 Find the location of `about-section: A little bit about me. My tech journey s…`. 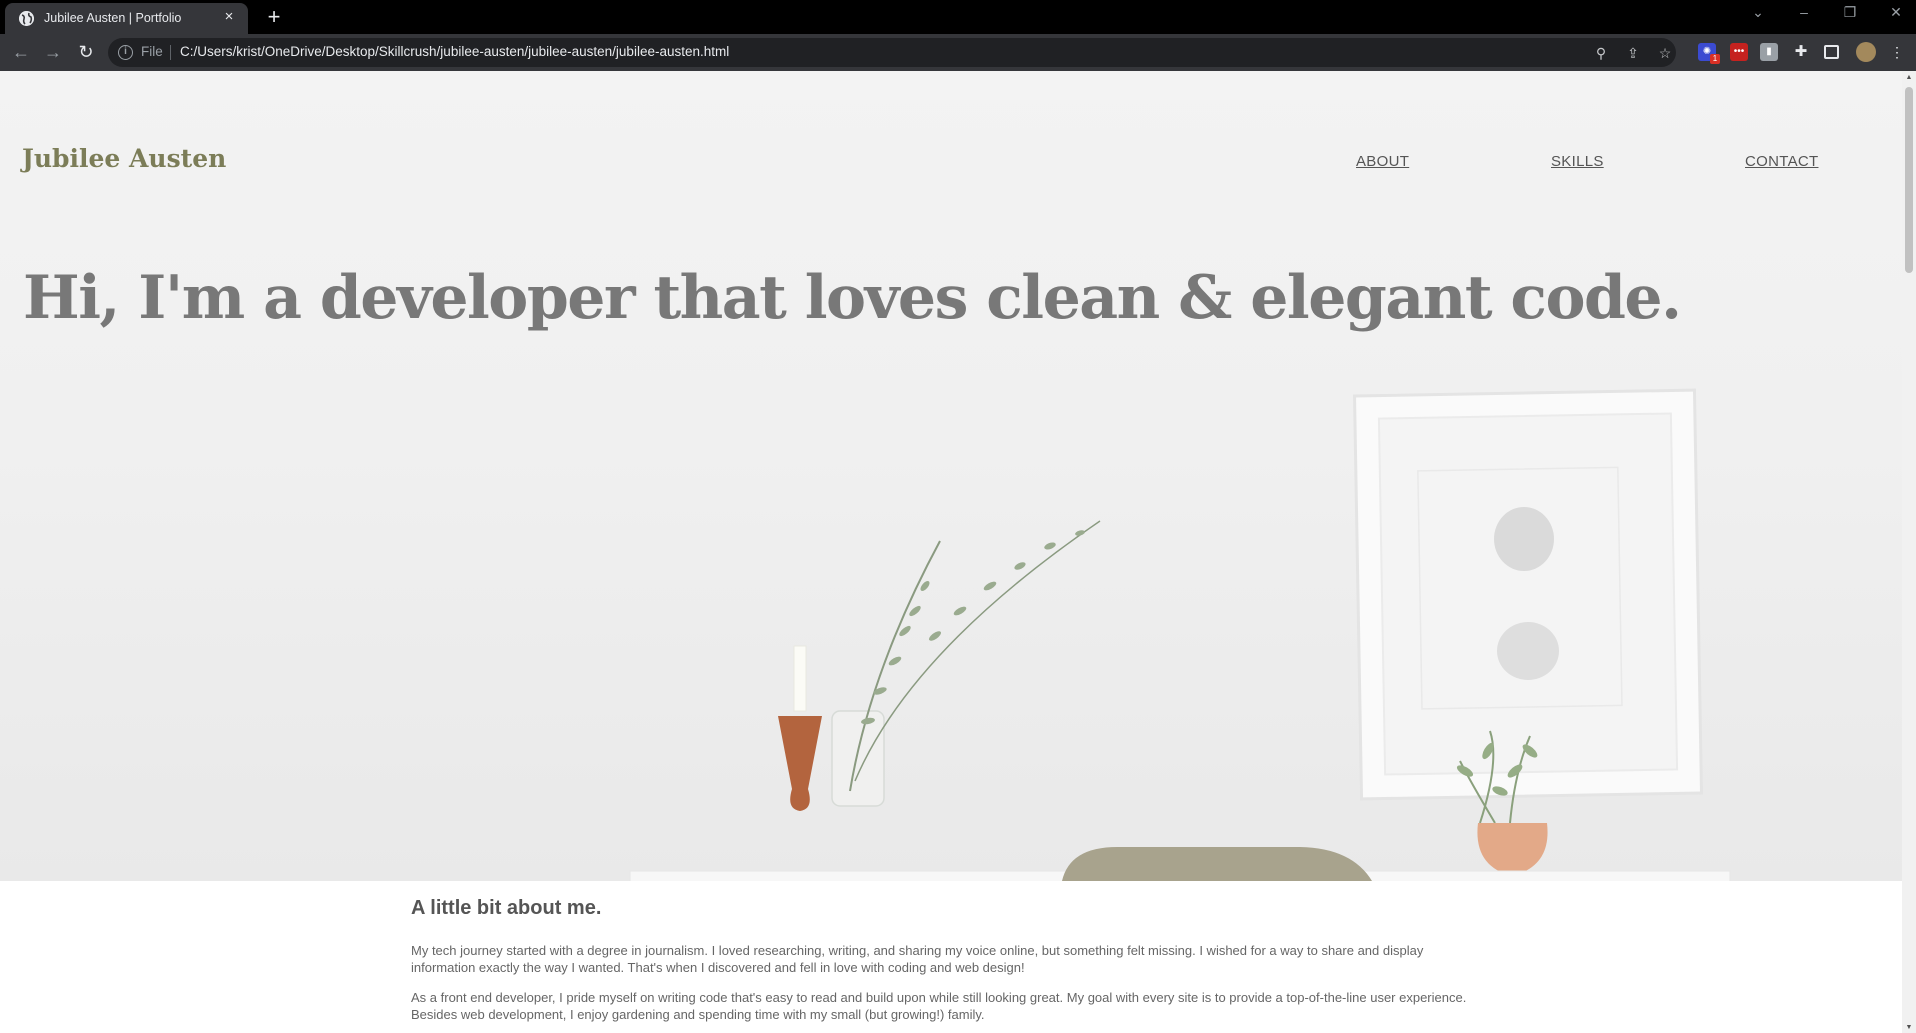

about-section: A little bit about me. My tech journey s… is located at coordinates (951, 957).